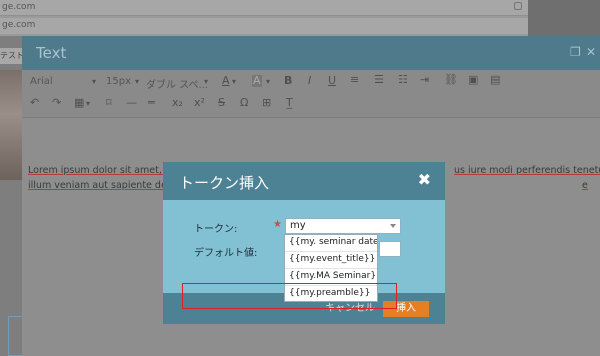 The width and height of the screenshot is (600, 356). I want to click on body-text-line-1-right: us iure modi perferendis tenetur ea, so click(527, 170).